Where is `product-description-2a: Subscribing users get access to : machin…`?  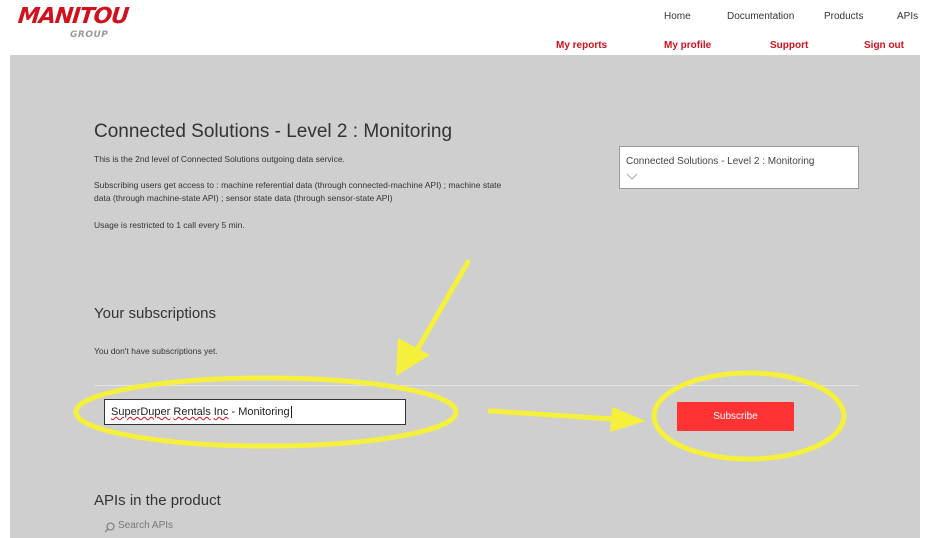 product-description-2a: Subscribing users get access to : machin… is located at coordinates (298, 185).